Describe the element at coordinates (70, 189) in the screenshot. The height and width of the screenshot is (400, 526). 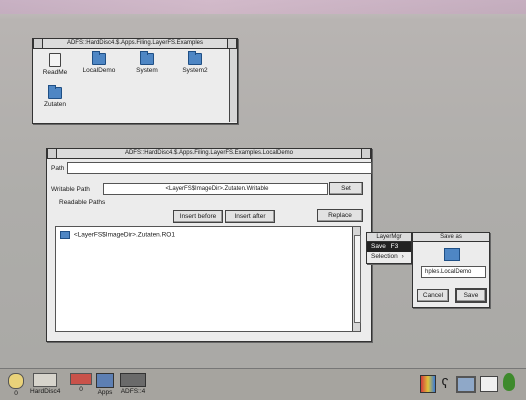
I see `writable-path-label: Writable Path` at that location.